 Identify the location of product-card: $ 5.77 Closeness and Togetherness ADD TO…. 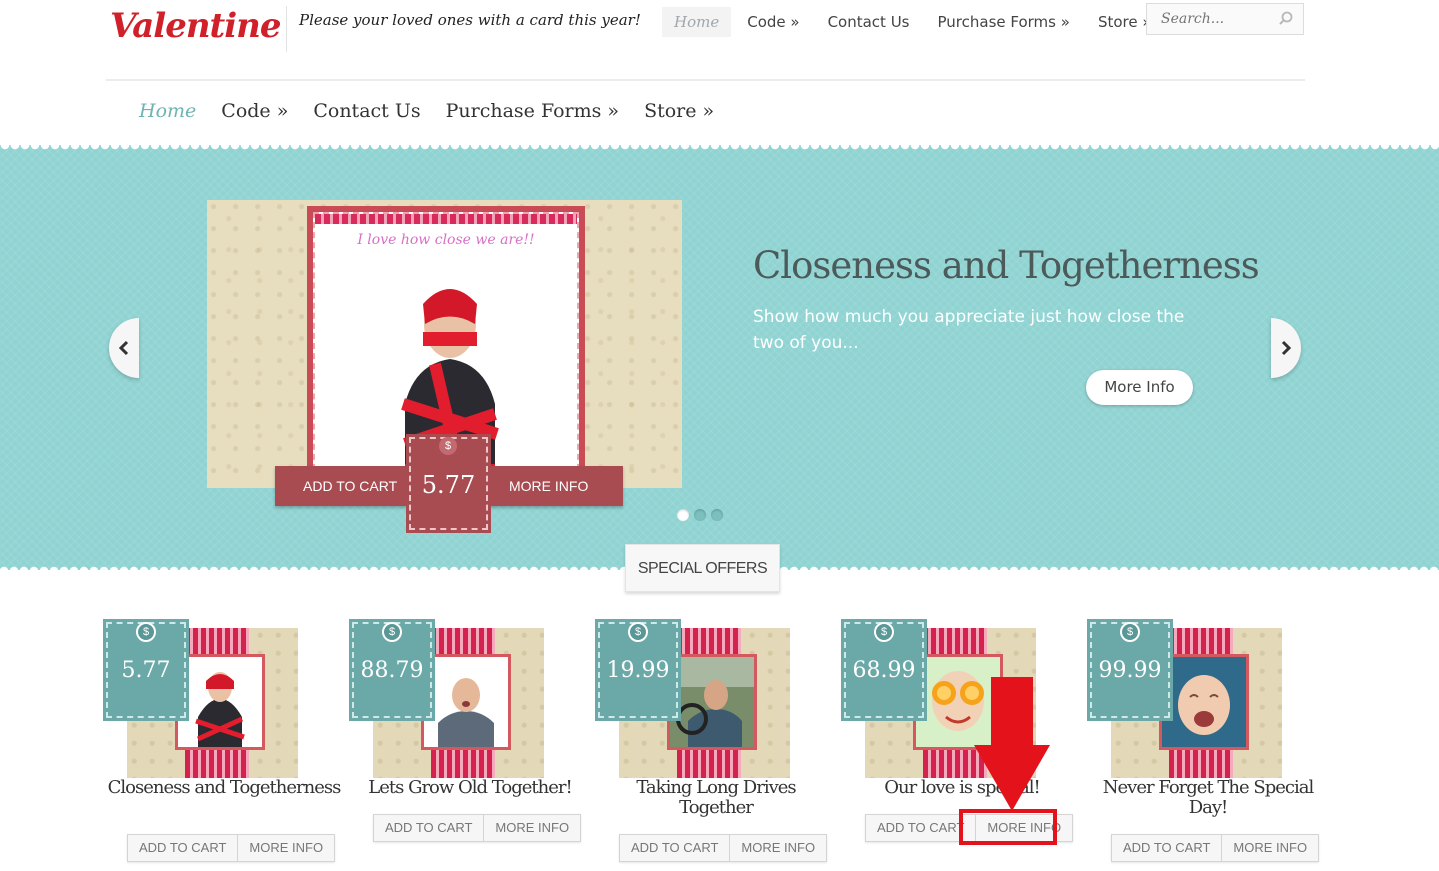
(222, 743).